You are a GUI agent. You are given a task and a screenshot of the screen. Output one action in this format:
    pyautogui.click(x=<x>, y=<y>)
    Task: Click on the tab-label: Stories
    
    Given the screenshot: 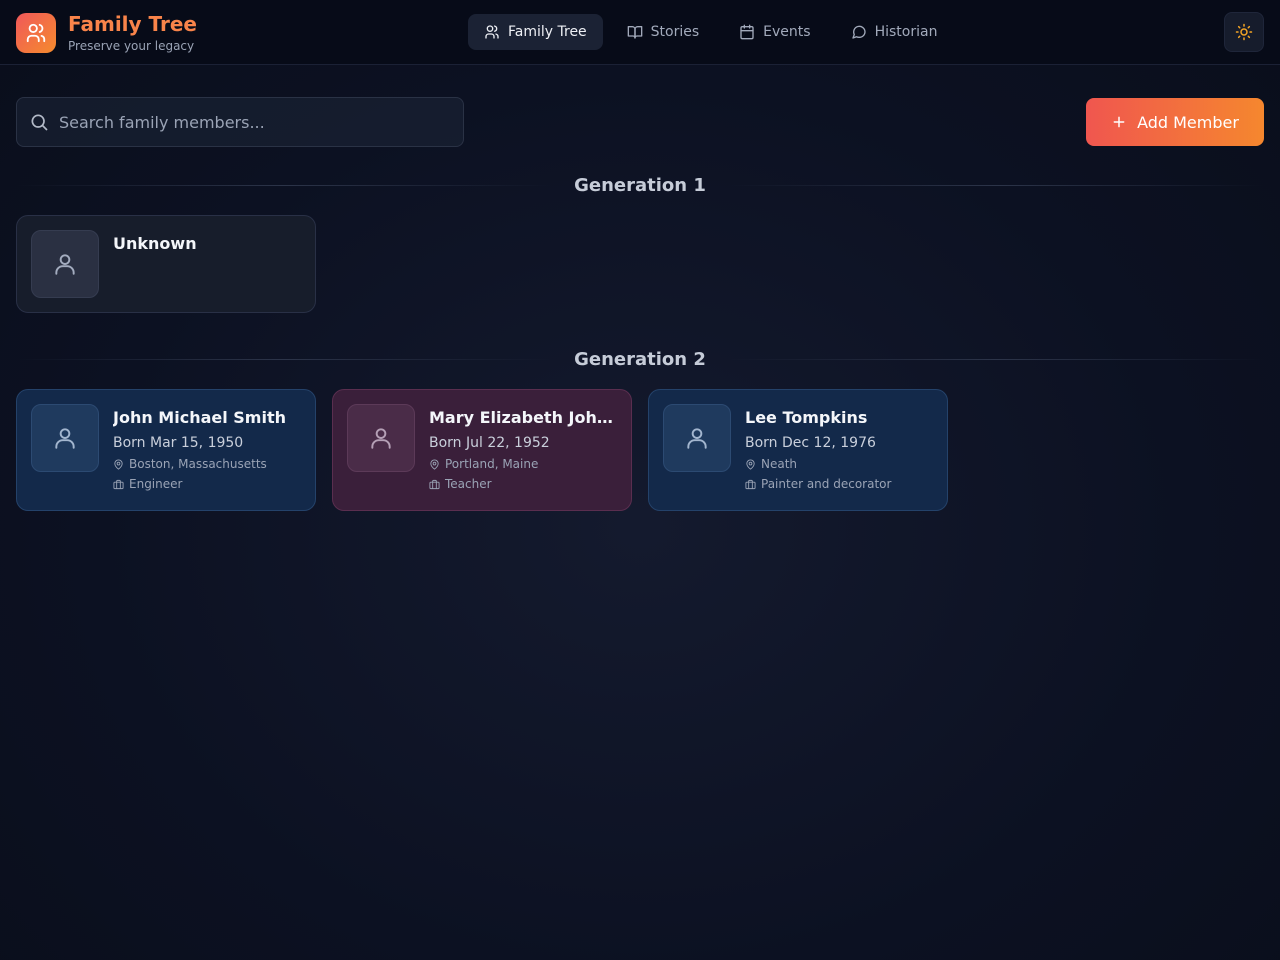 What is the action you would take?
    pyautogui.click(x=675, y=32)
    